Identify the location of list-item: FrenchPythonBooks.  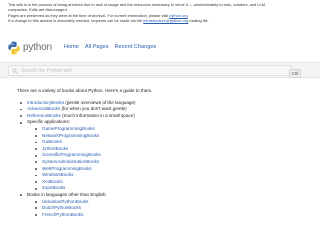
(177, 215).